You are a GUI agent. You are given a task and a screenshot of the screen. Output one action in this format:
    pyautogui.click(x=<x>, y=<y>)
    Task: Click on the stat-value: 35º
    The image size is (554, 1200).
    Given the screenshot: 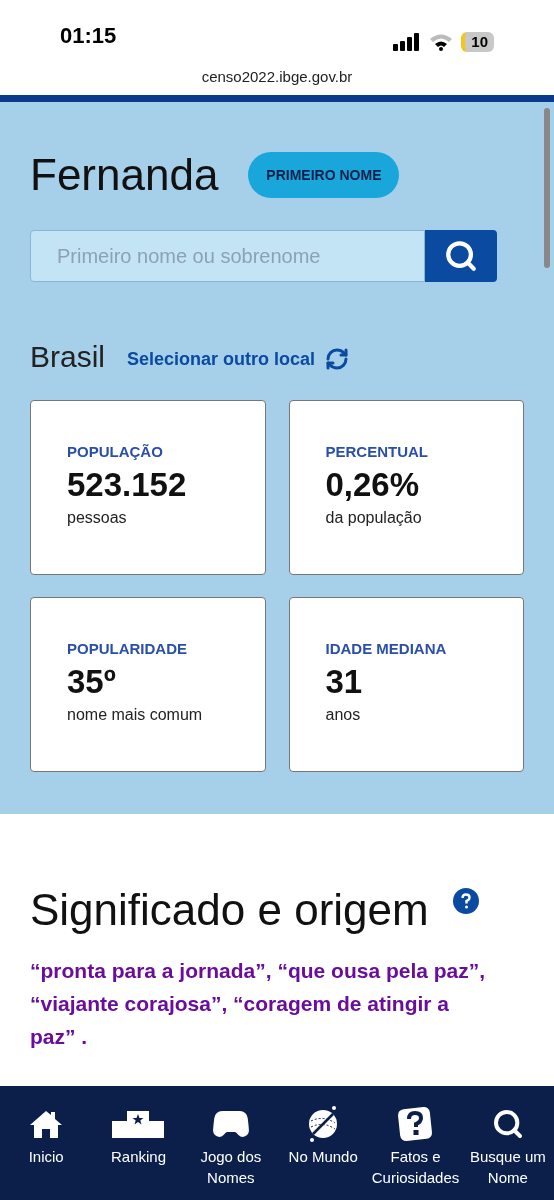 What is the action you would take?
    pyautogui.click(x=92, y=681)
    